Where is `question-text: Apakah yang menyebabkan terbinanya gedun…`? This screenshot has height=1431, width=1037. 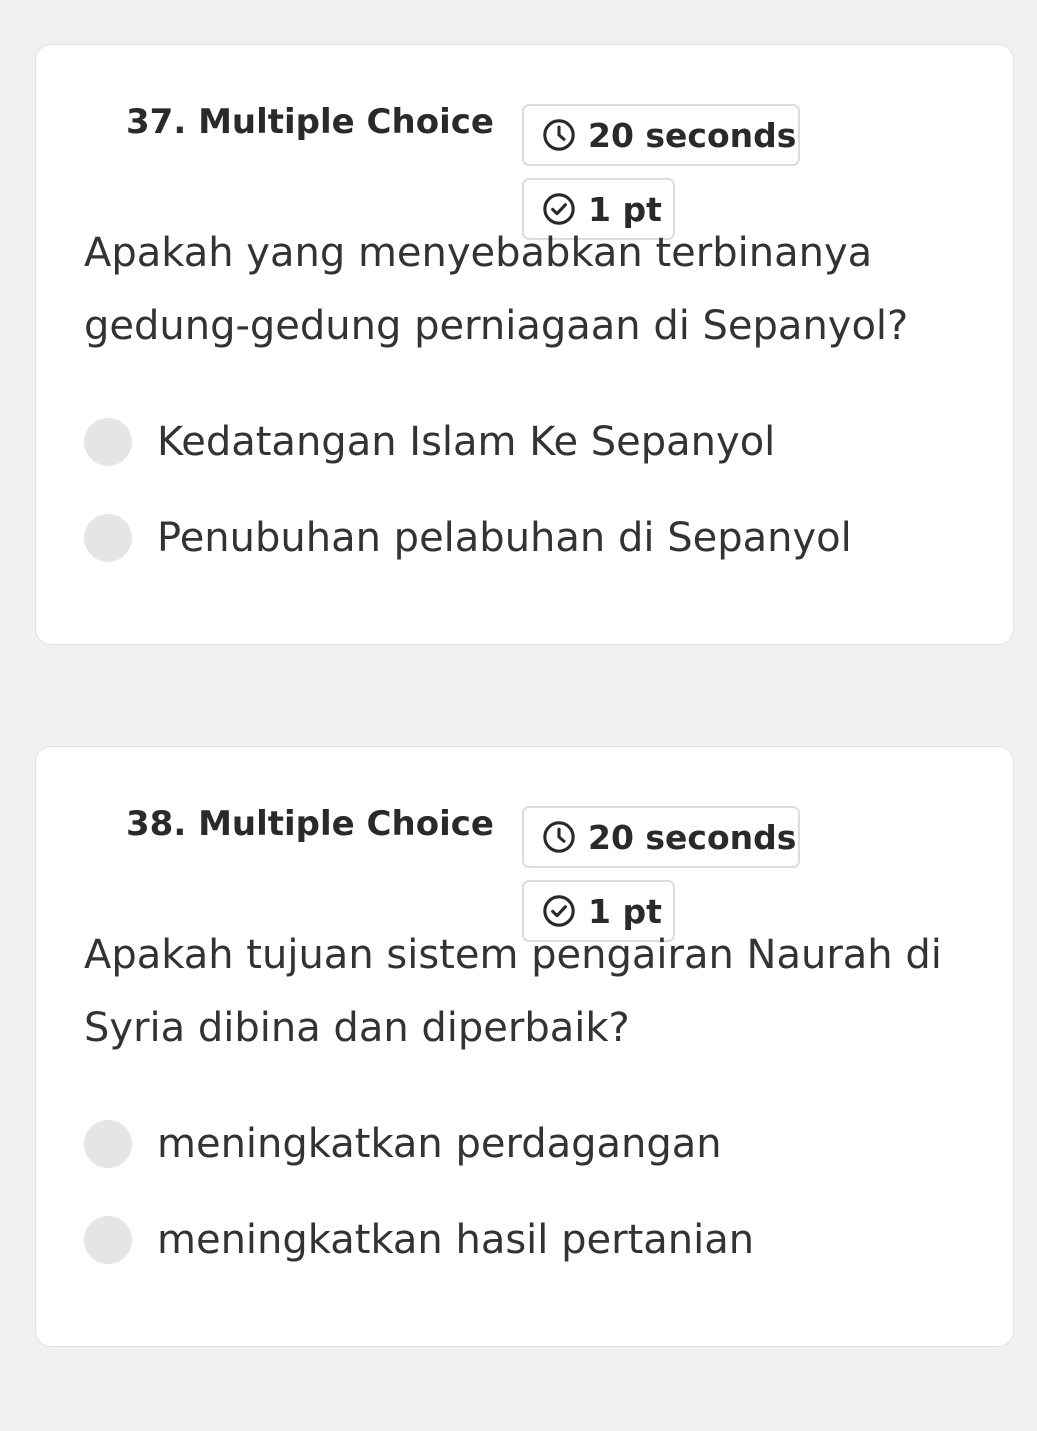
question-text: Apakah yang menyebabkan terbinanya gedun… is located at coordinates (496, 289).